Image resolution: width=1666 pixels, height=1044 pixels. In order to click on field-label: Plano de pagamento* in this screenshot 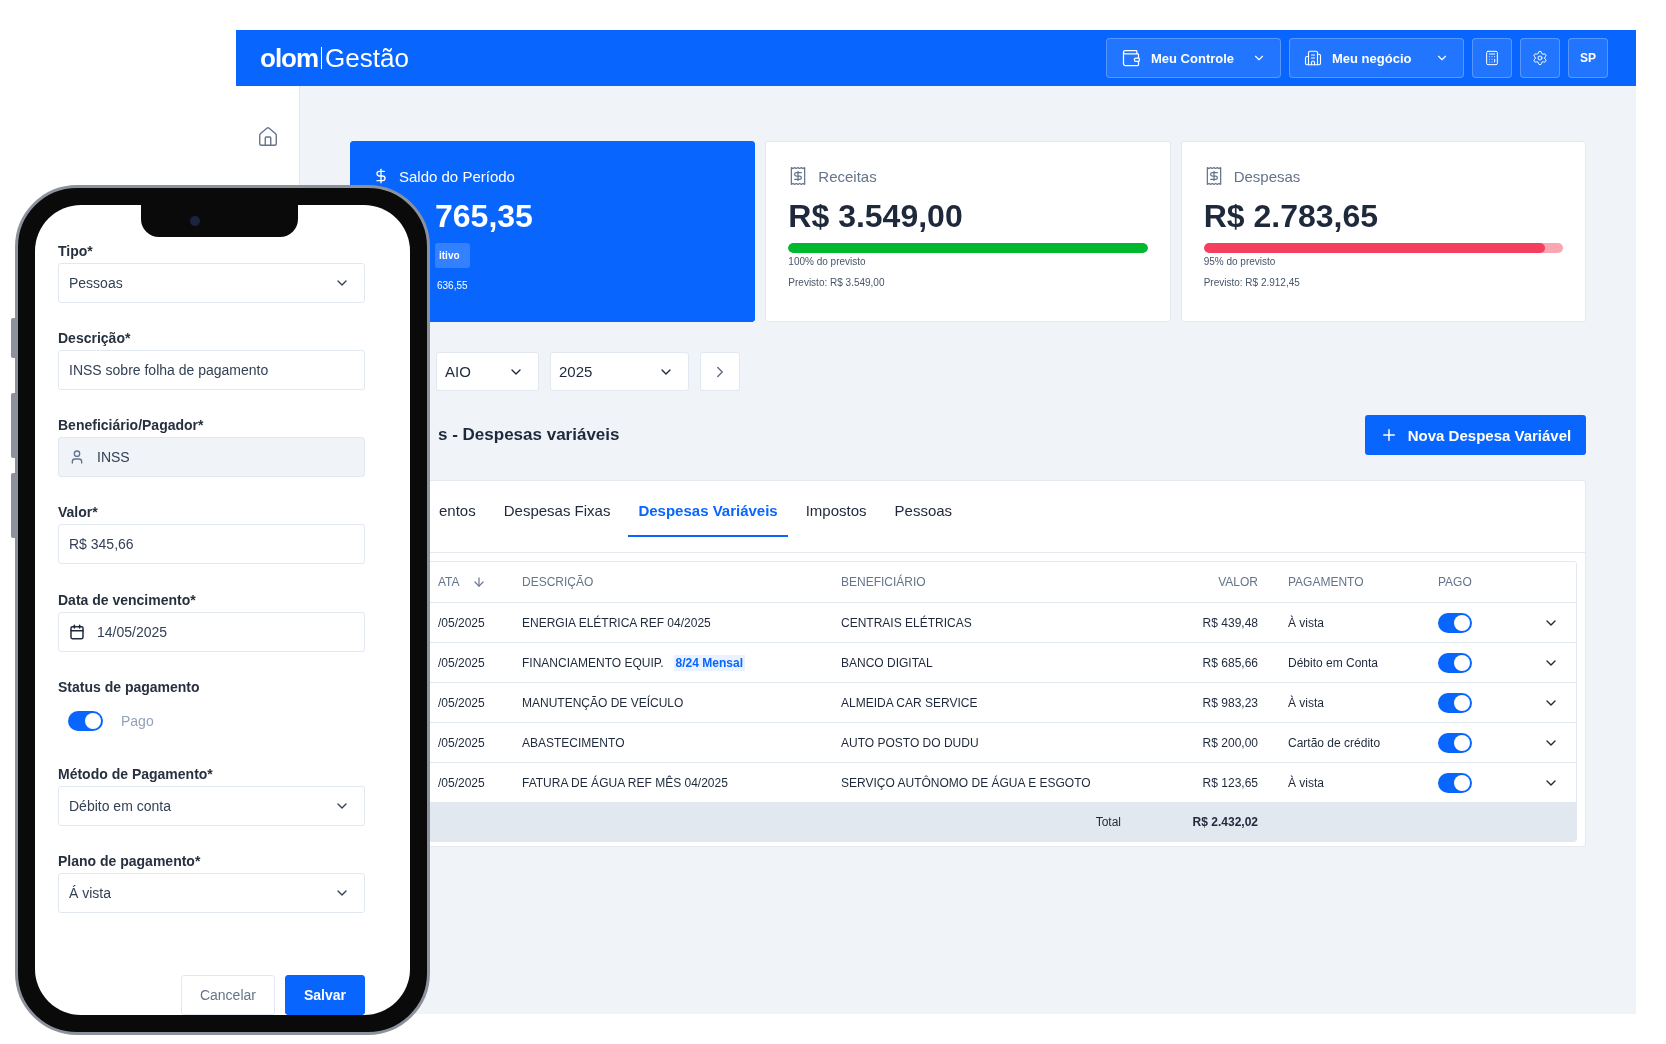, I will do `click(130, 861)`.